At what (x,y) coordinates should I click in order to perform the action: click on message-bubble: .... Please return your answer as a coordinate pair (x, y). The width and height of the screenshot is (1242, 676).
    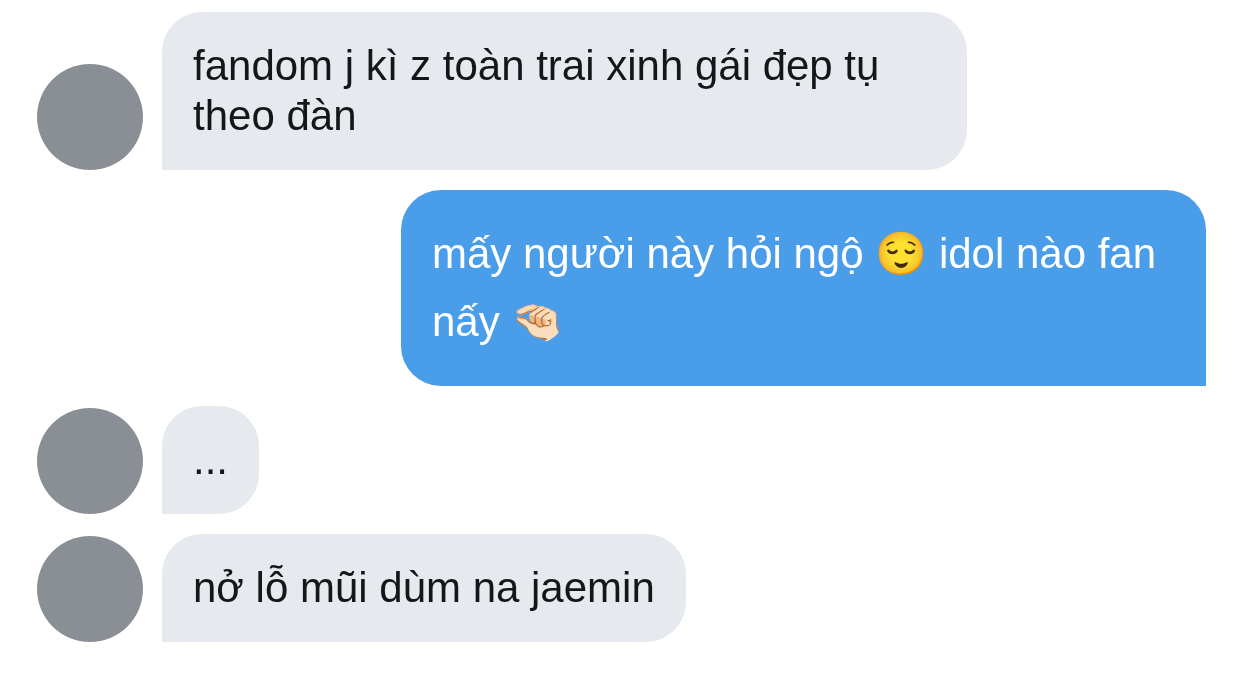
    Looking at the image, I should click on (210, 460).